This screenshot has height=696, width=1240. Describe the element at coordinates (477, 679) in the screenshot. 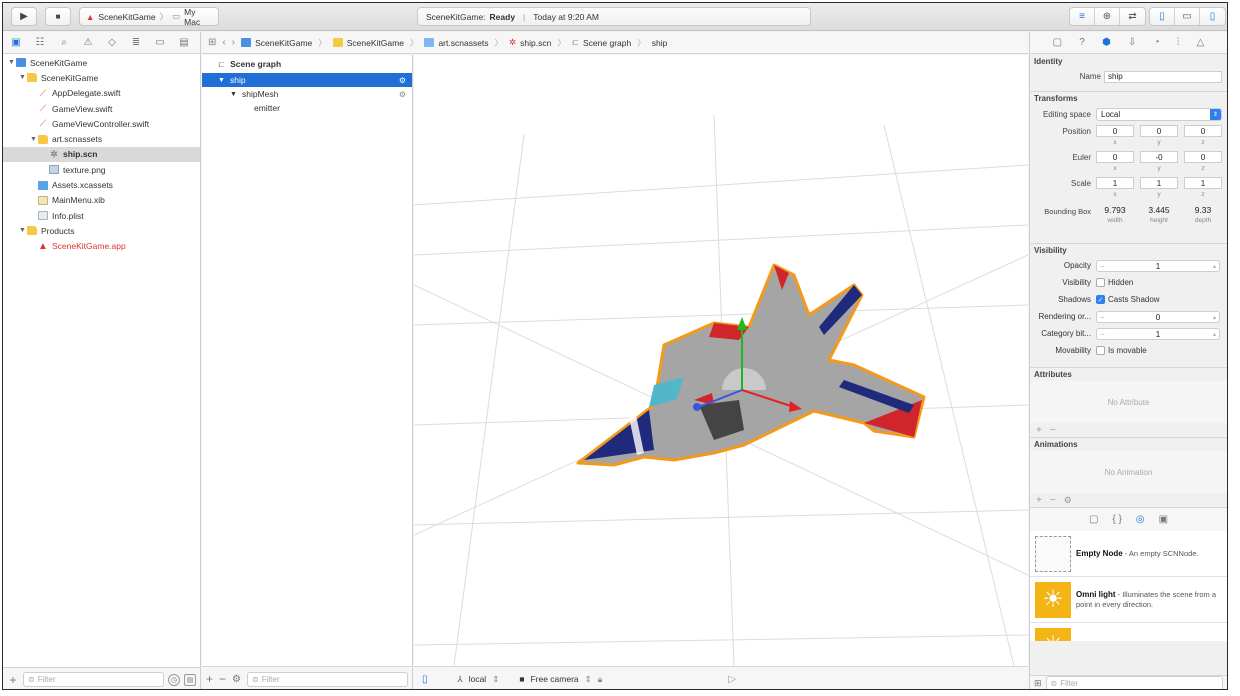

I see `coordinate-space-popup: local` at that location.